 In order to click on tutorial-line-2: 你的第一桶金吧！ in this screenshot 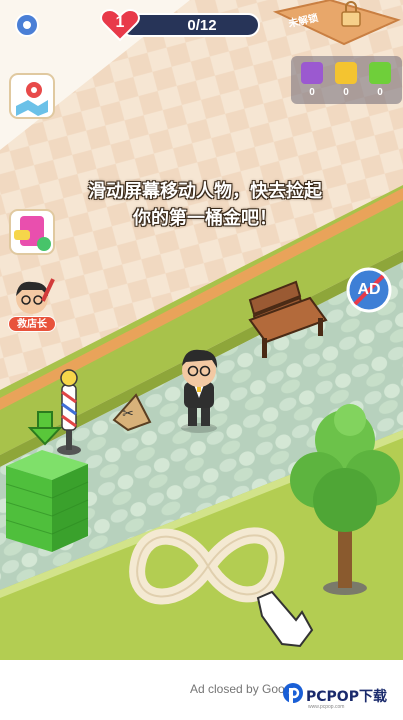, I will do `click(205, 218)`.